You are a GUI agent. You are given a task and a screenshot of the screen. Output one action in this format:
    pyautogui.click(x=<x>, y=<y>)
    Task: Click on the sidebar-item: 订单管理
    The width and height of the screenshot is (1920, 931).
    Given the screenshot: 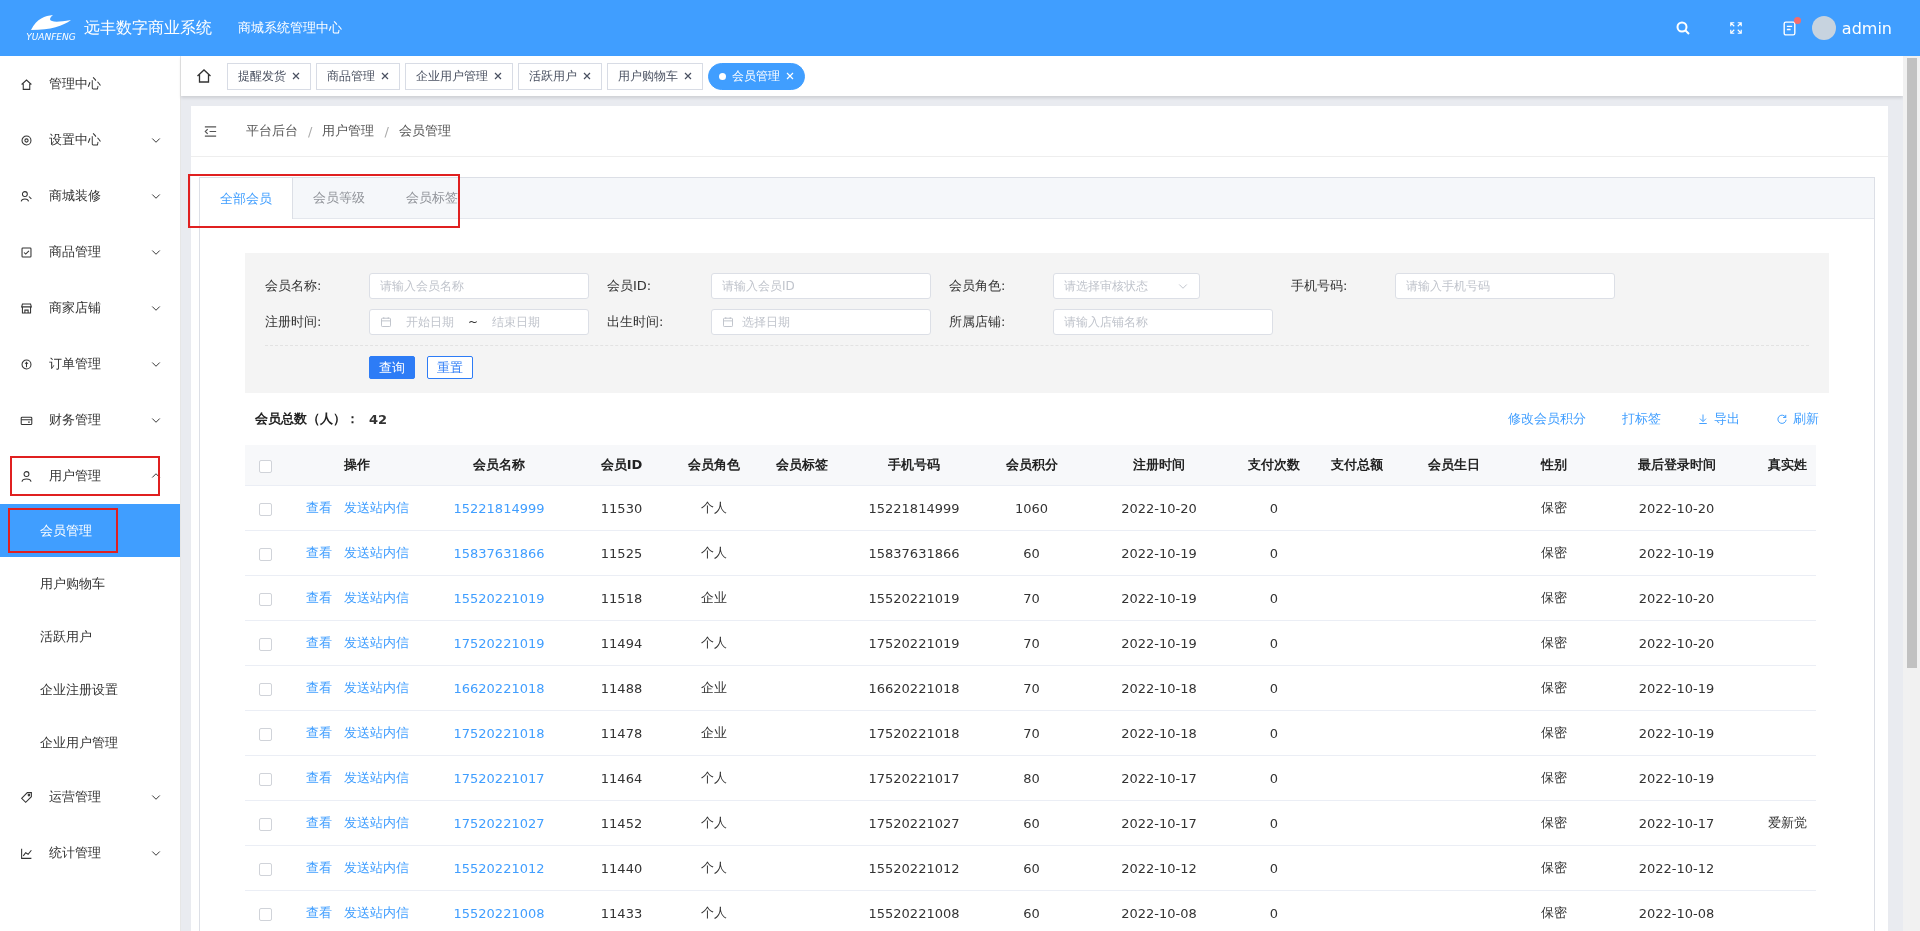 What is the action you would take?
    pyautogui.click(x=90, y=364)
    